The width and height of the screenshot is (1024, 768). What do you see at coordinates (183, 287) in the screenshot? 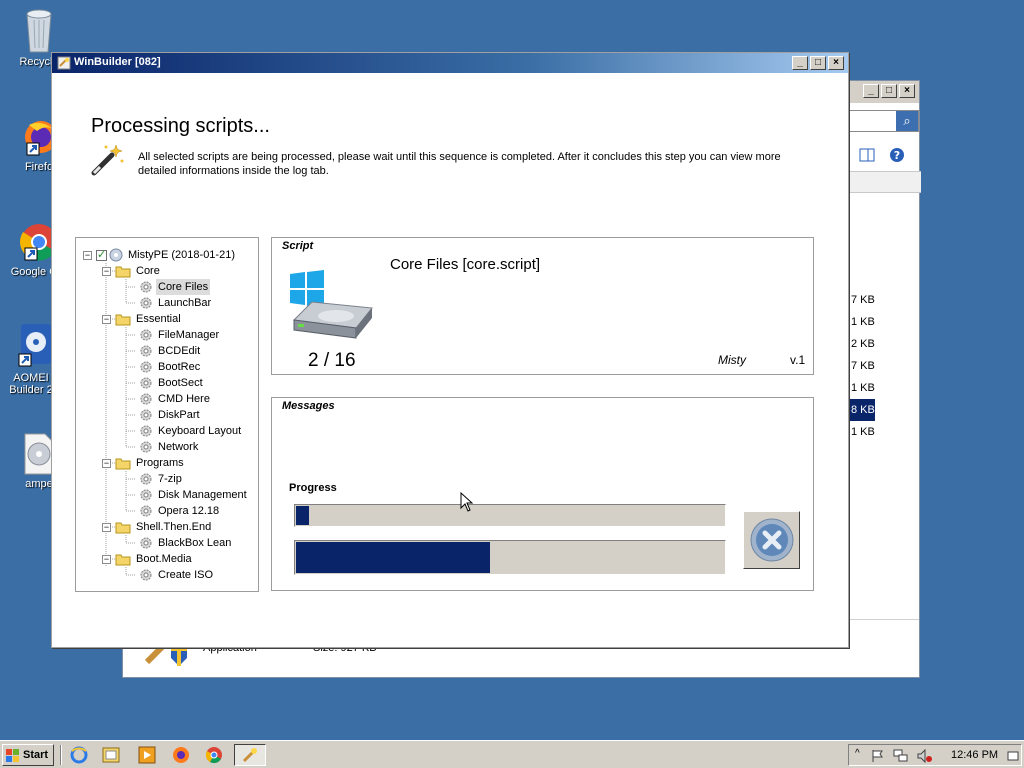
I see `tree-item-label-selected: Core Files` at bounding box center [183, 287].